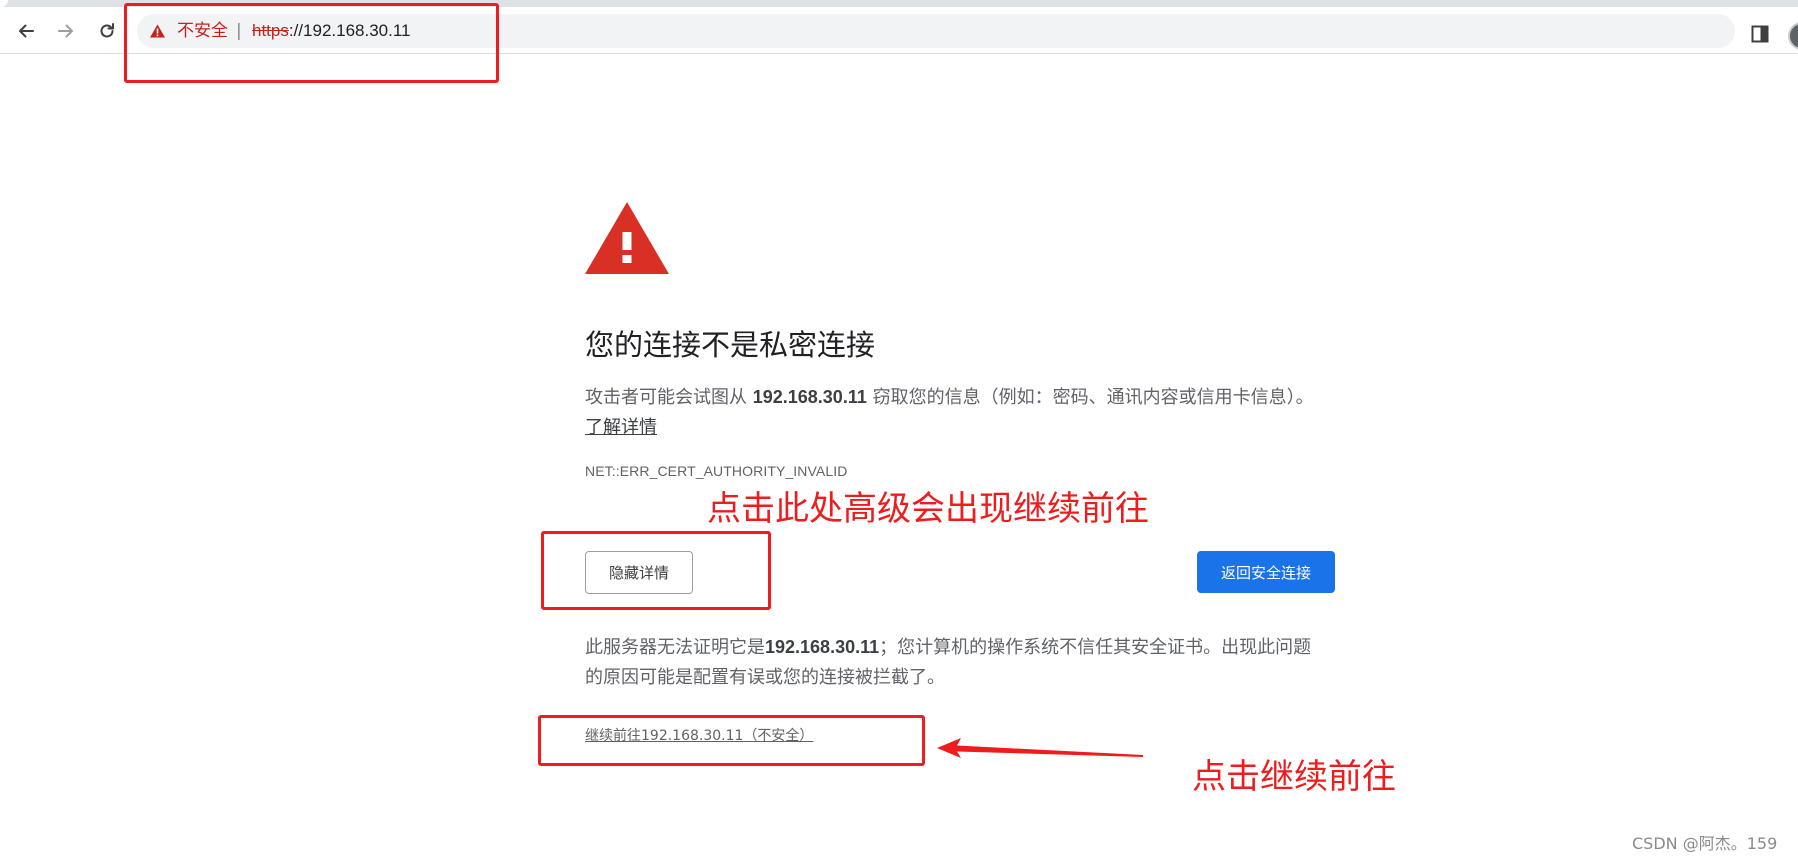  Describe the element at coordinates (627, 238) in the screenshot. I see `danger-warning-icon` at that location.